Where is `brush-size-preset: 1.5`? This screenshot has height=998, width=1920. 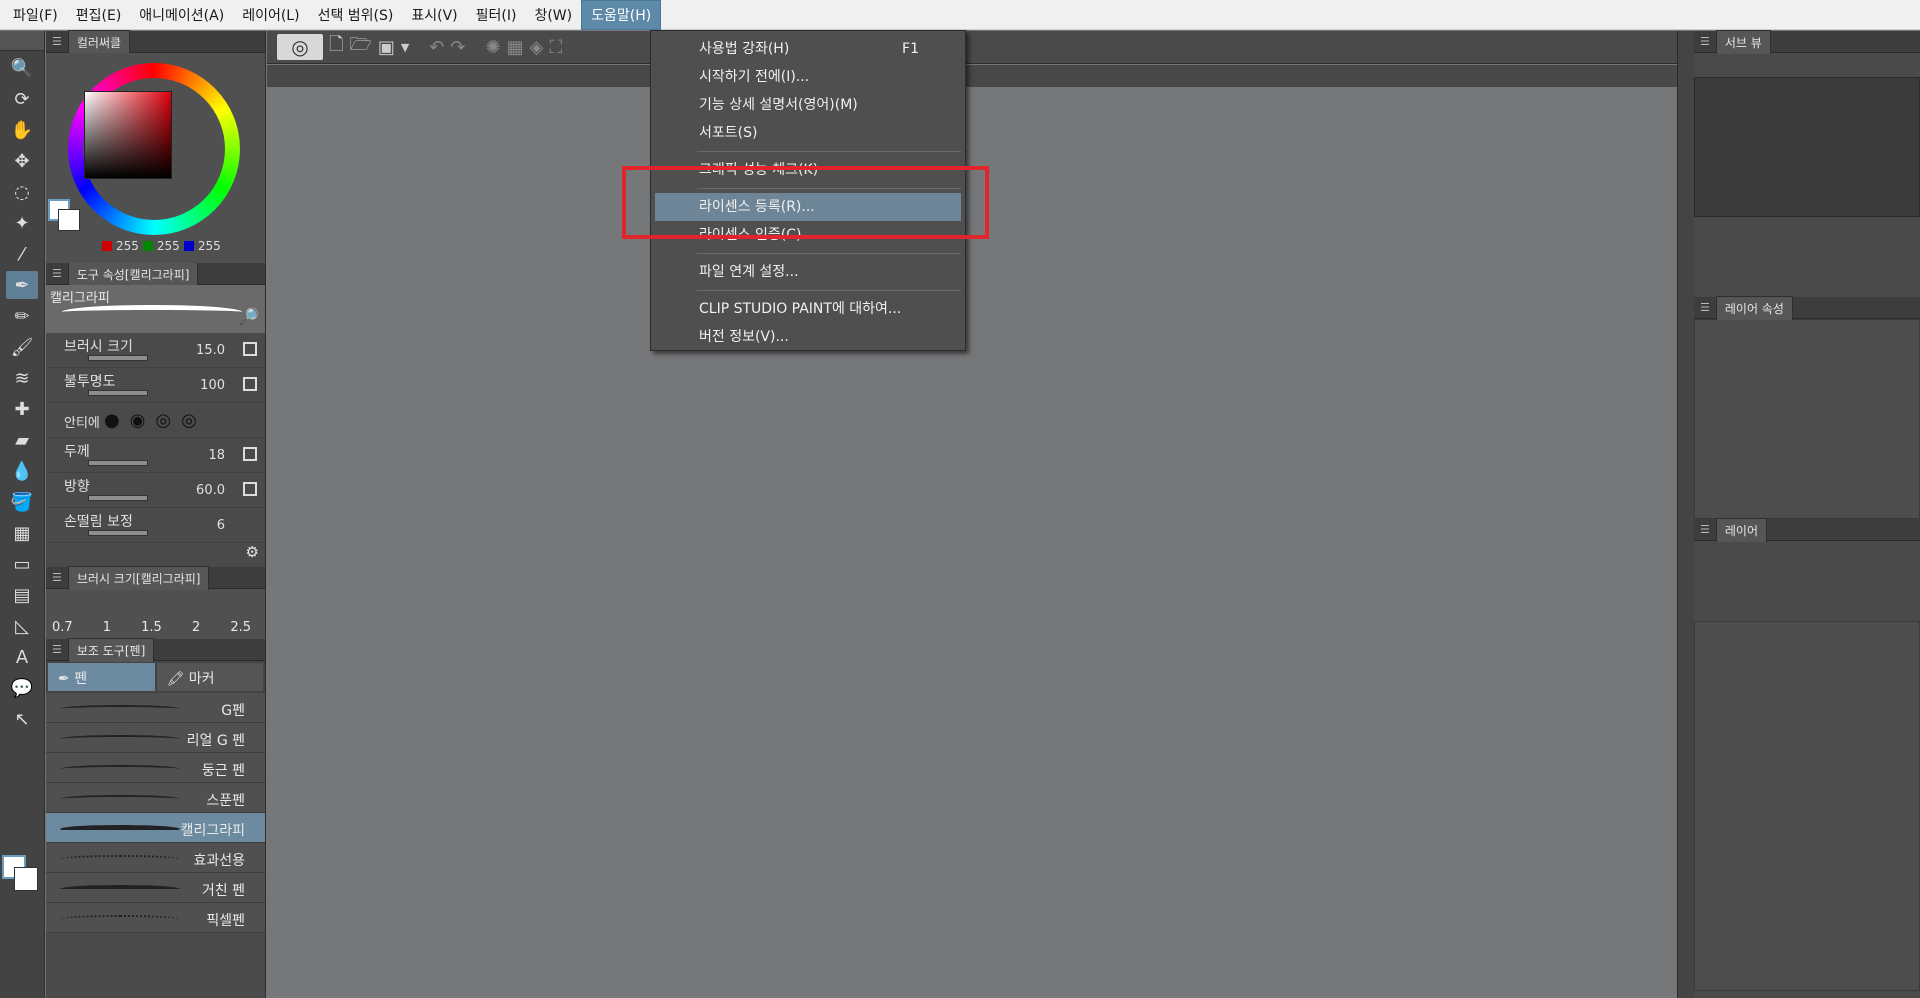
brush-size-preset: 1.5 is located at coordinates (151, 627).